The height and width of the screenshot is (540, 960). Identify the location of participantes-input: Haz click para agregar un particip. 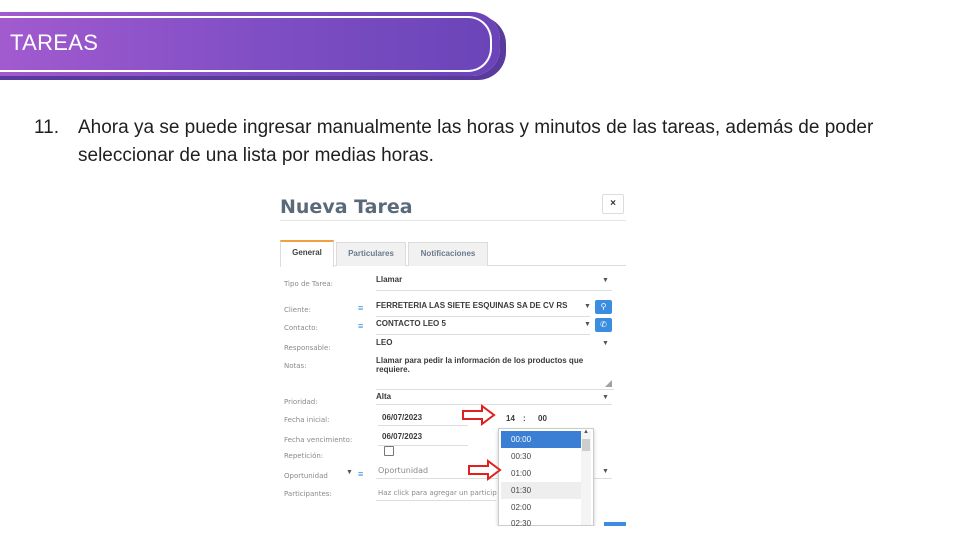
(437, 493).